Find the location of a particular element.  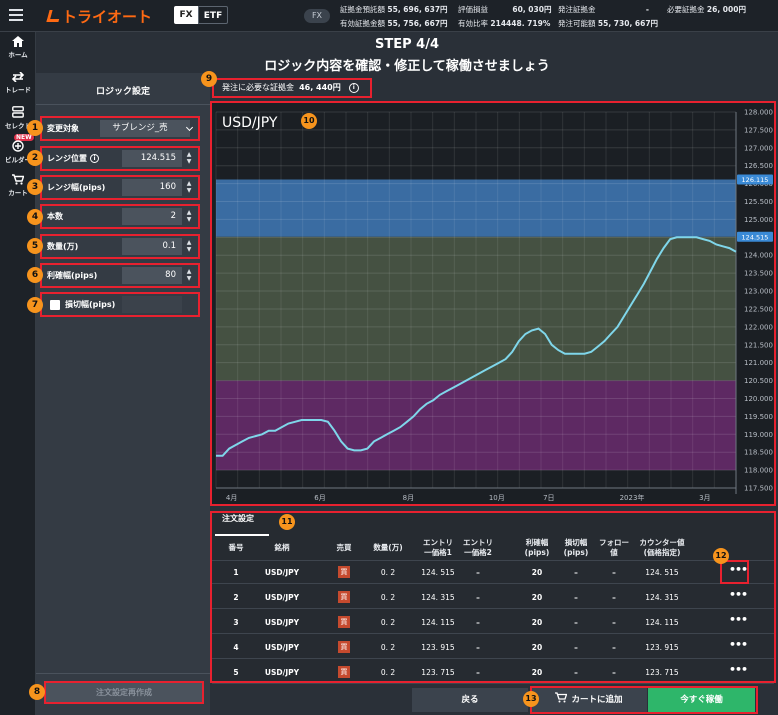

field-range-position: レンジ位置 i 124.515 ▲ ▼ is located at coordinates (120, 158).